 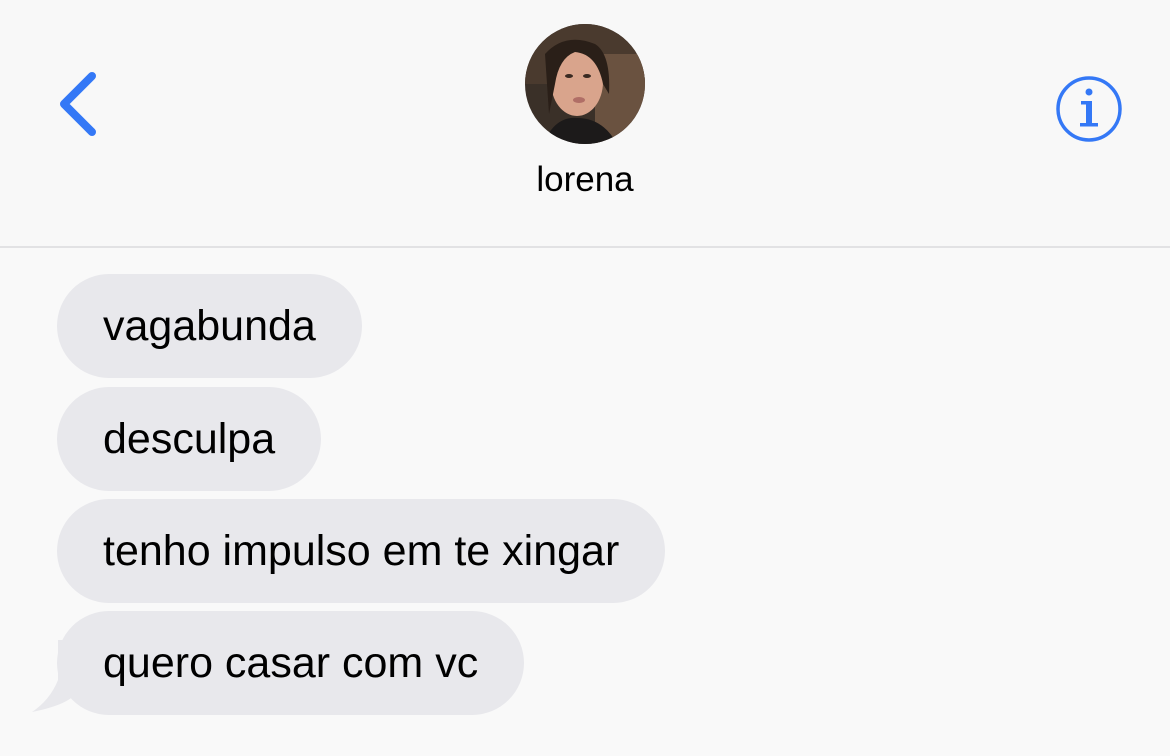 I want to click on info-circle-icon, so click(x=1089, y=109).